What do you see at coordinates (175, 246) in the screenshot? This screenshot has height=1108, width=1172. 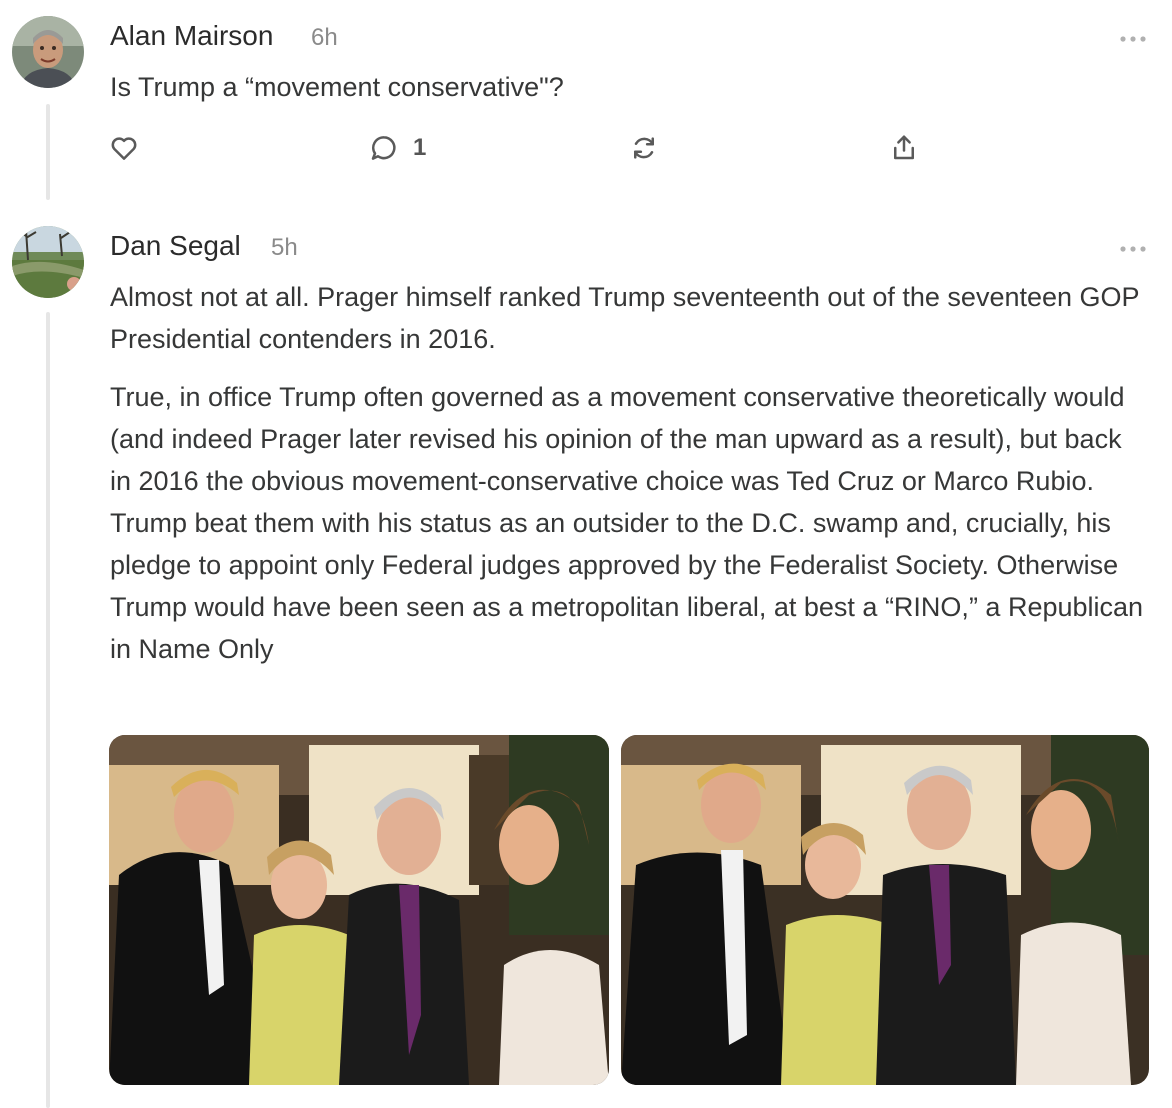 I see `author-name: Dan Segal` at bounding box center [175, 246].